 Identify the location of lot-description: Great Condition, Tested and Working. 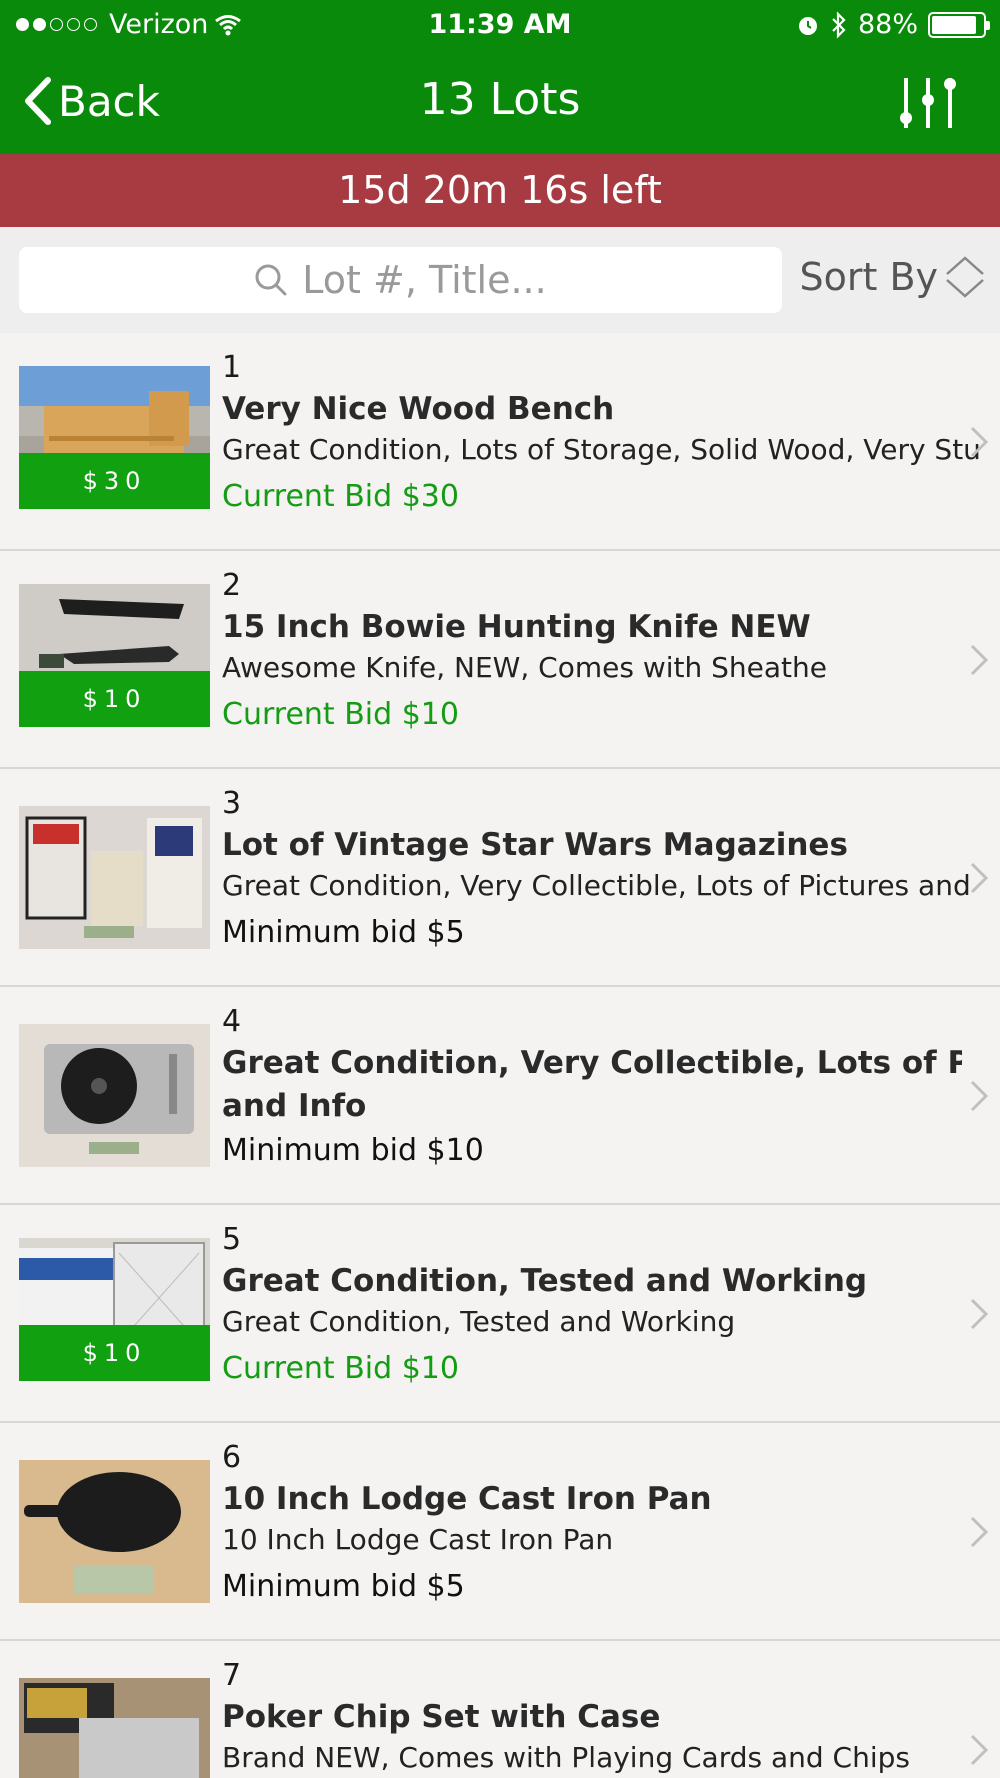
(479, 1321).